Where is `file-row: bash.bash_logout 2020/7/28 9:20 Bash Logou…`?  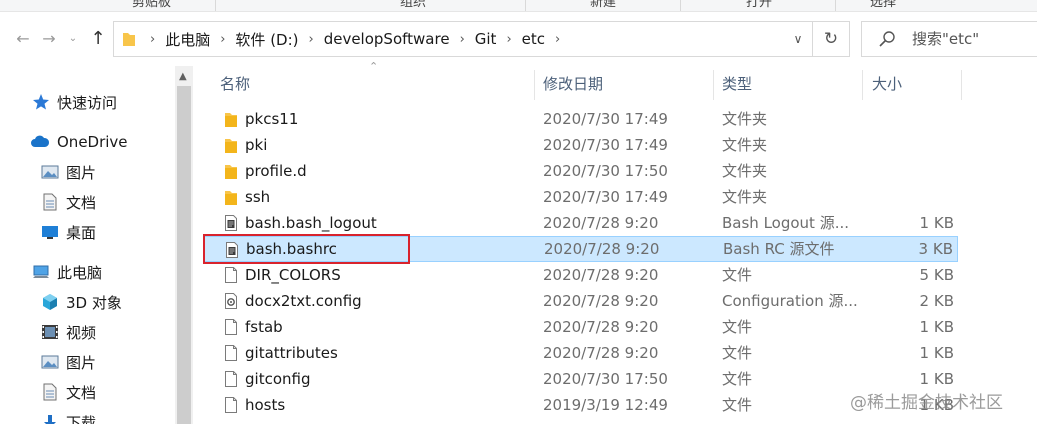 file-row: bash.bash_logout 2020/7/28 9:20 Bash Logou… is located at coordinates (580, 223).